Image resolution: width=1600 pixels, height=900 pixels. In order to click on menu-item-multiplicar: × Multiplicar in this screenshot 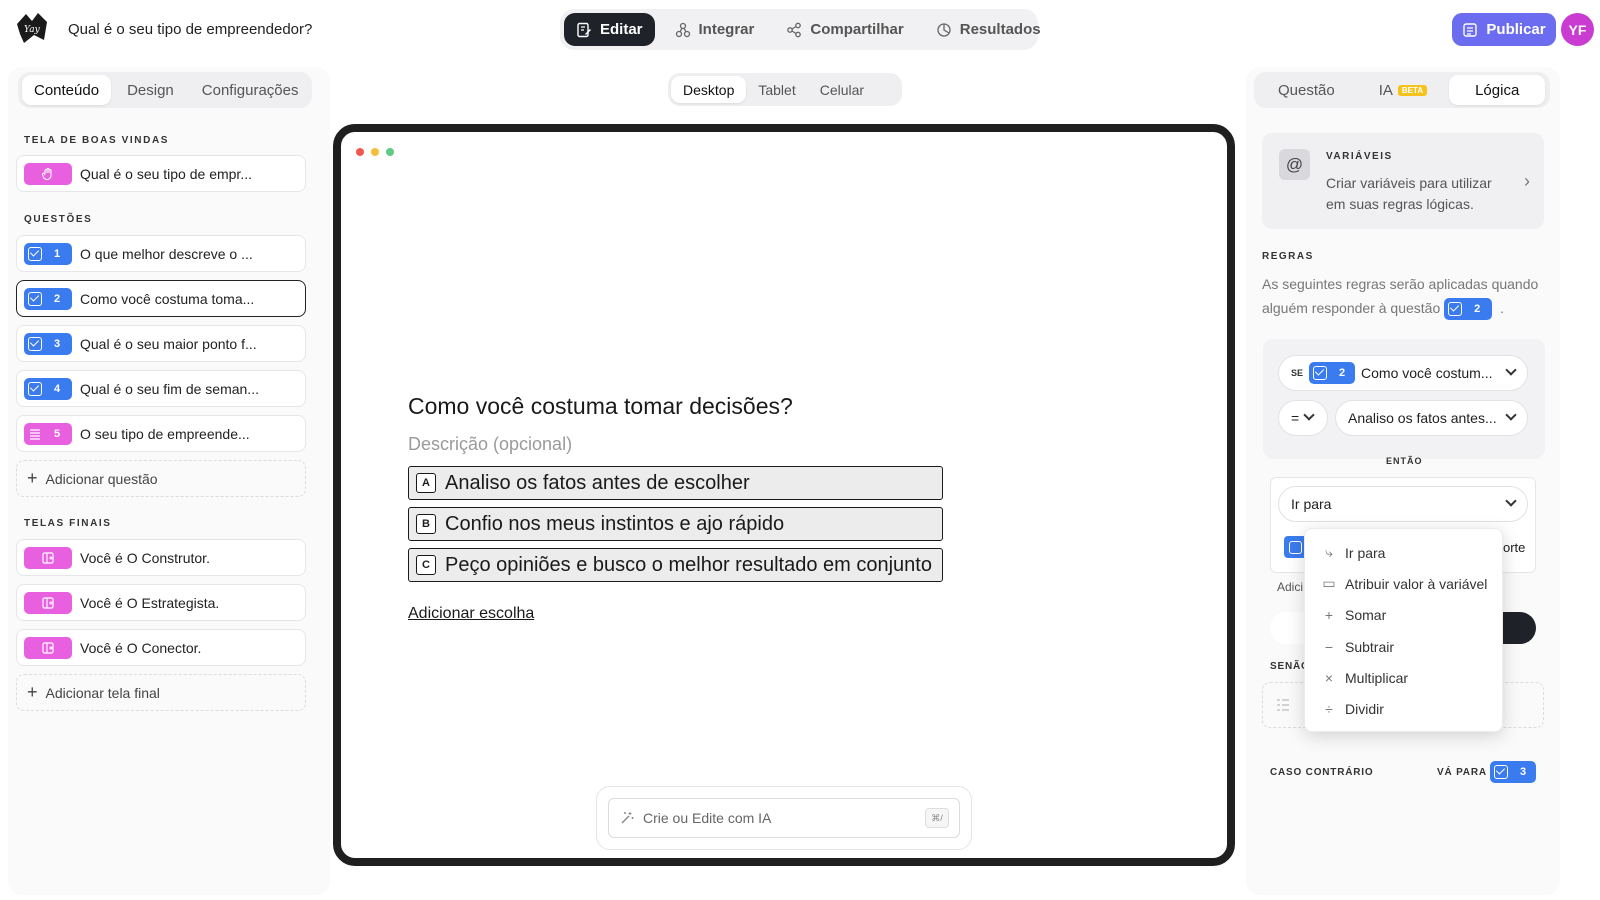, I will do `click(1403, 677)`.